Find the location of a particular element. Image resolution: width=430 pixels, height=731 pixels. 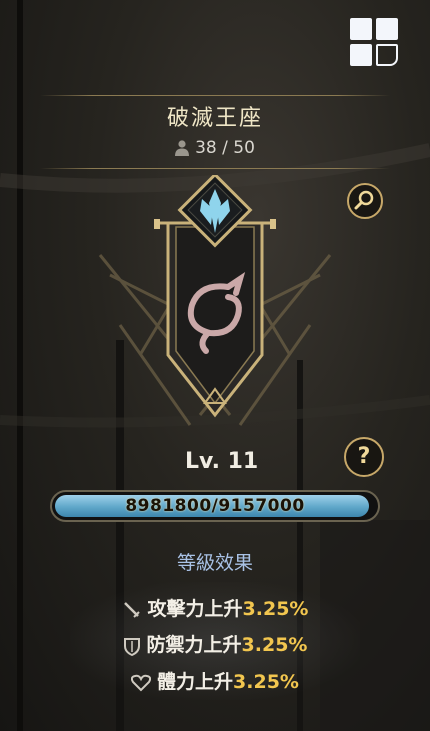

sword-icon is located at coordinates (131, 609).